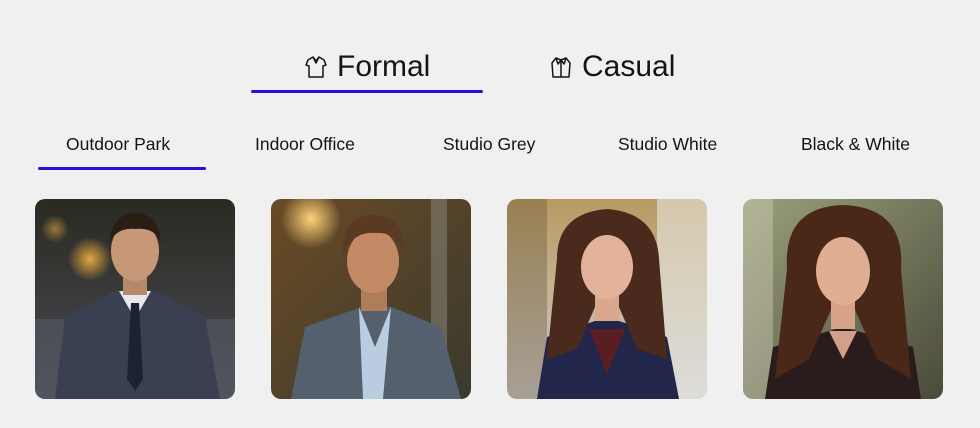 The width and height of the screenshot is (980, 428). I want to click on tab-casual: Casual, so click(611, 67).